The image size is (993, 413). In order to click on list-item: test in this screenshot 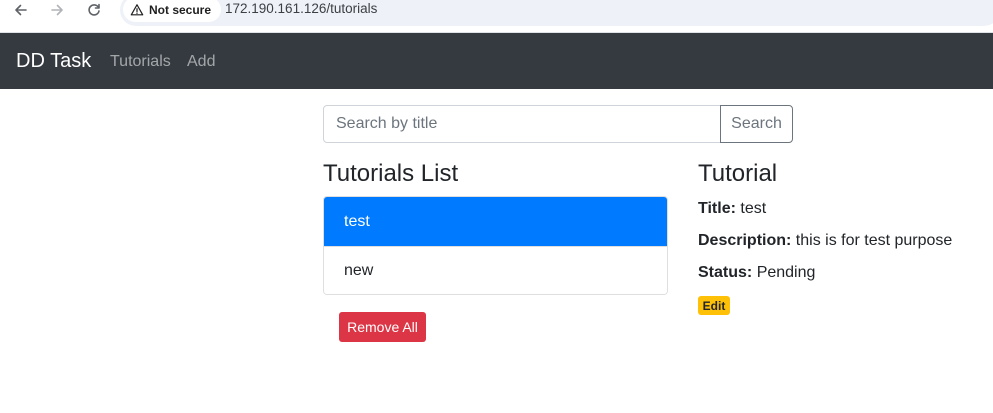, I will do `click(495, 221)`.